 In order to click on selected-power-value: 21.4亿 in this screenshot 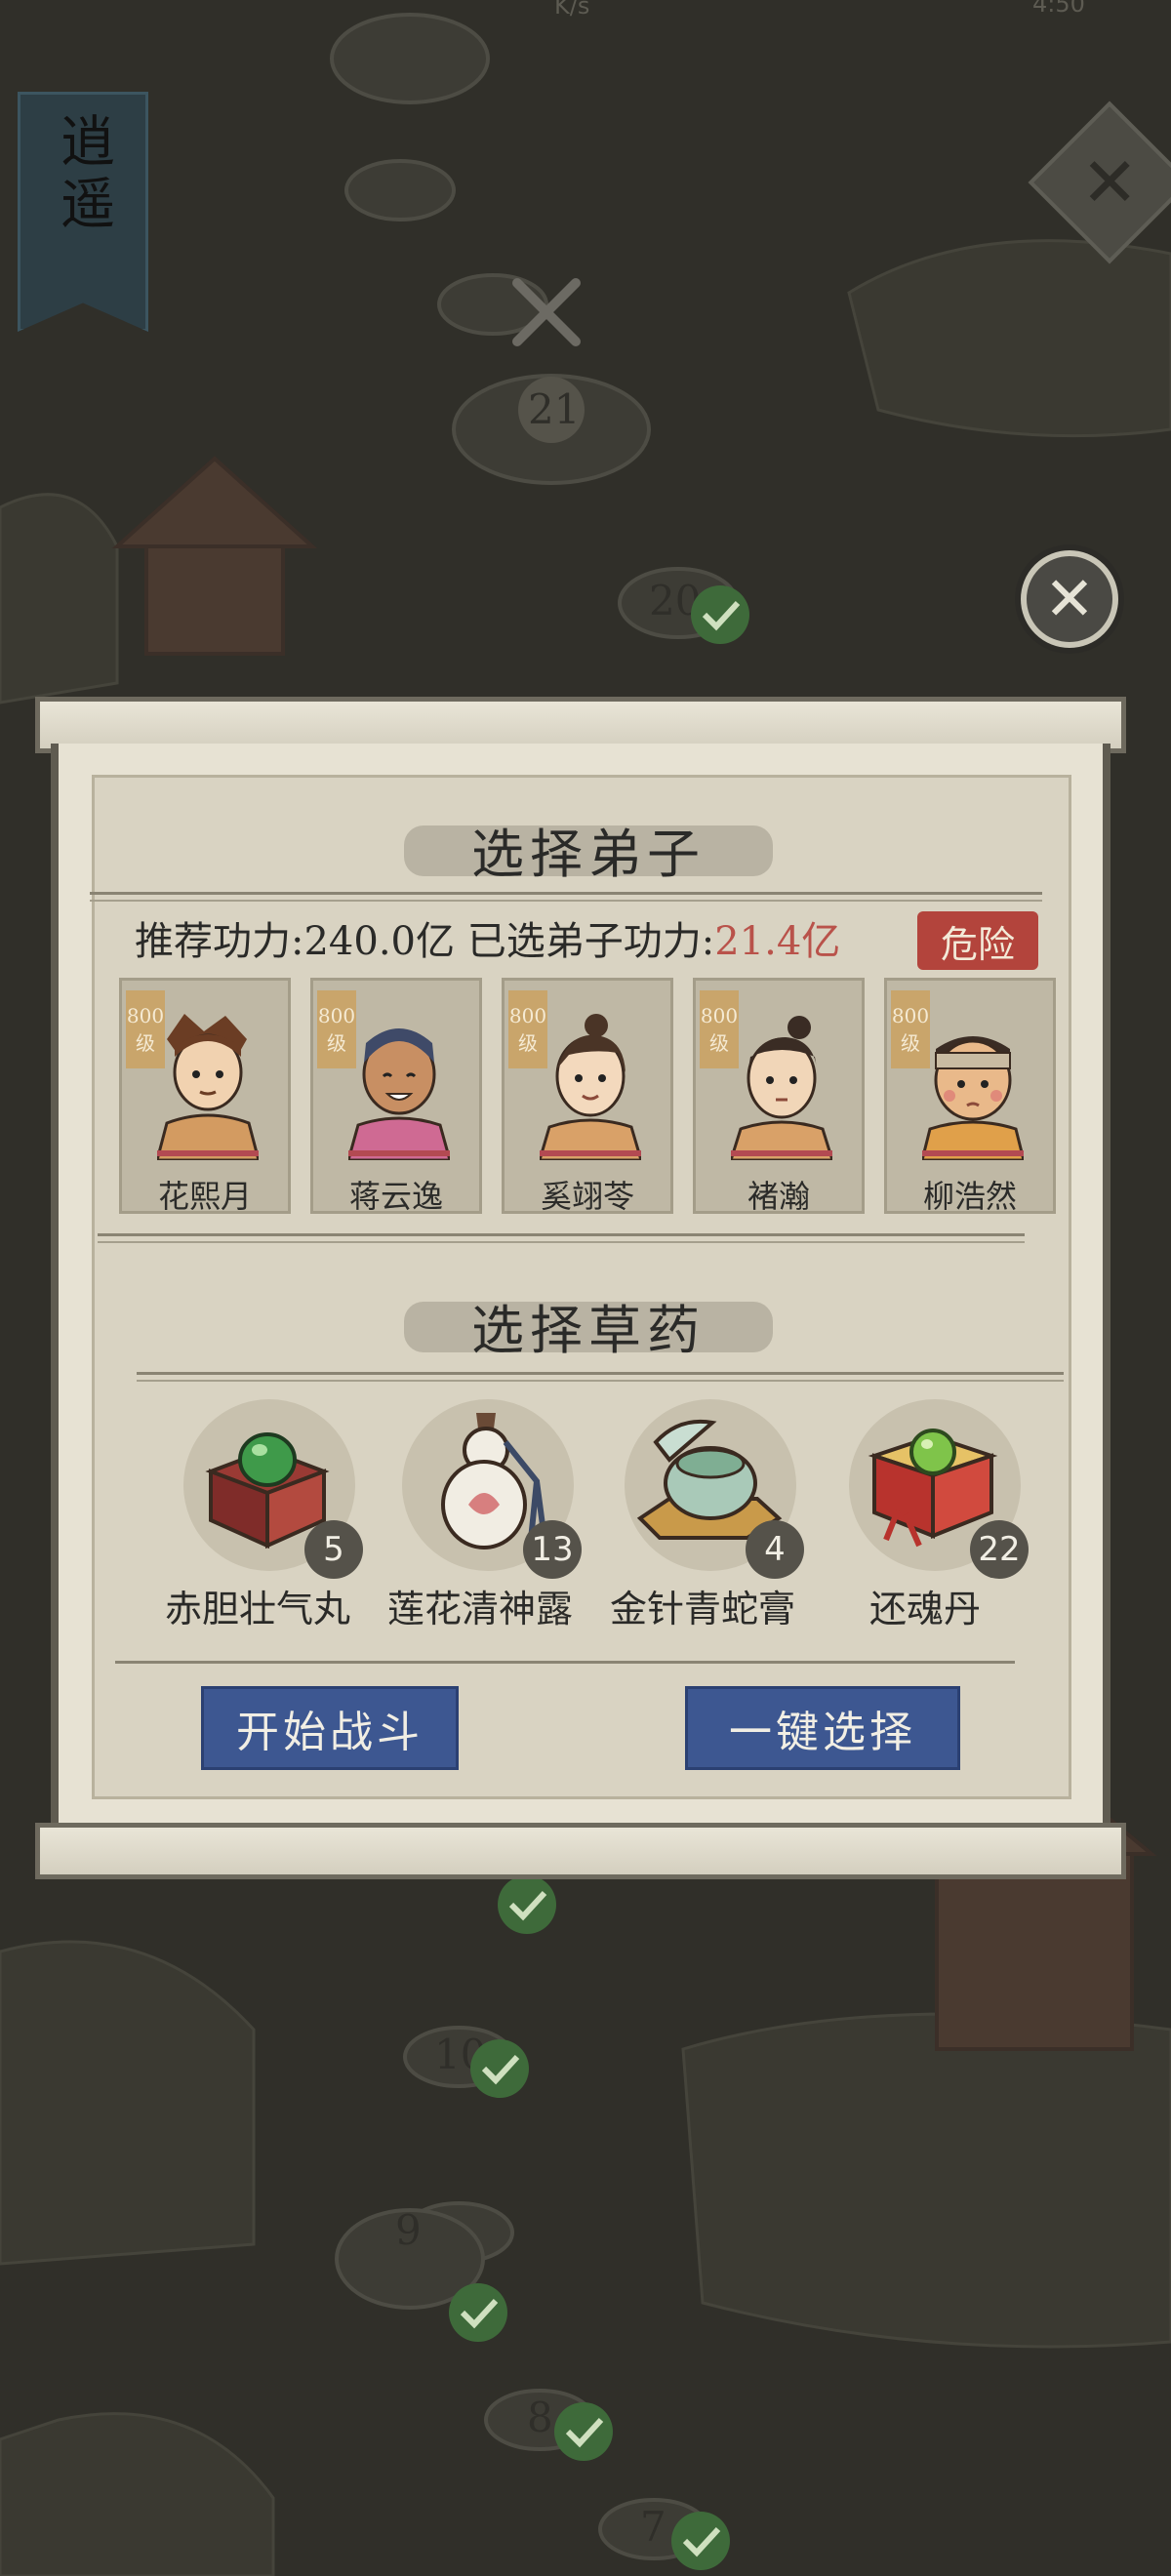, I will do `click(777, 941)`.